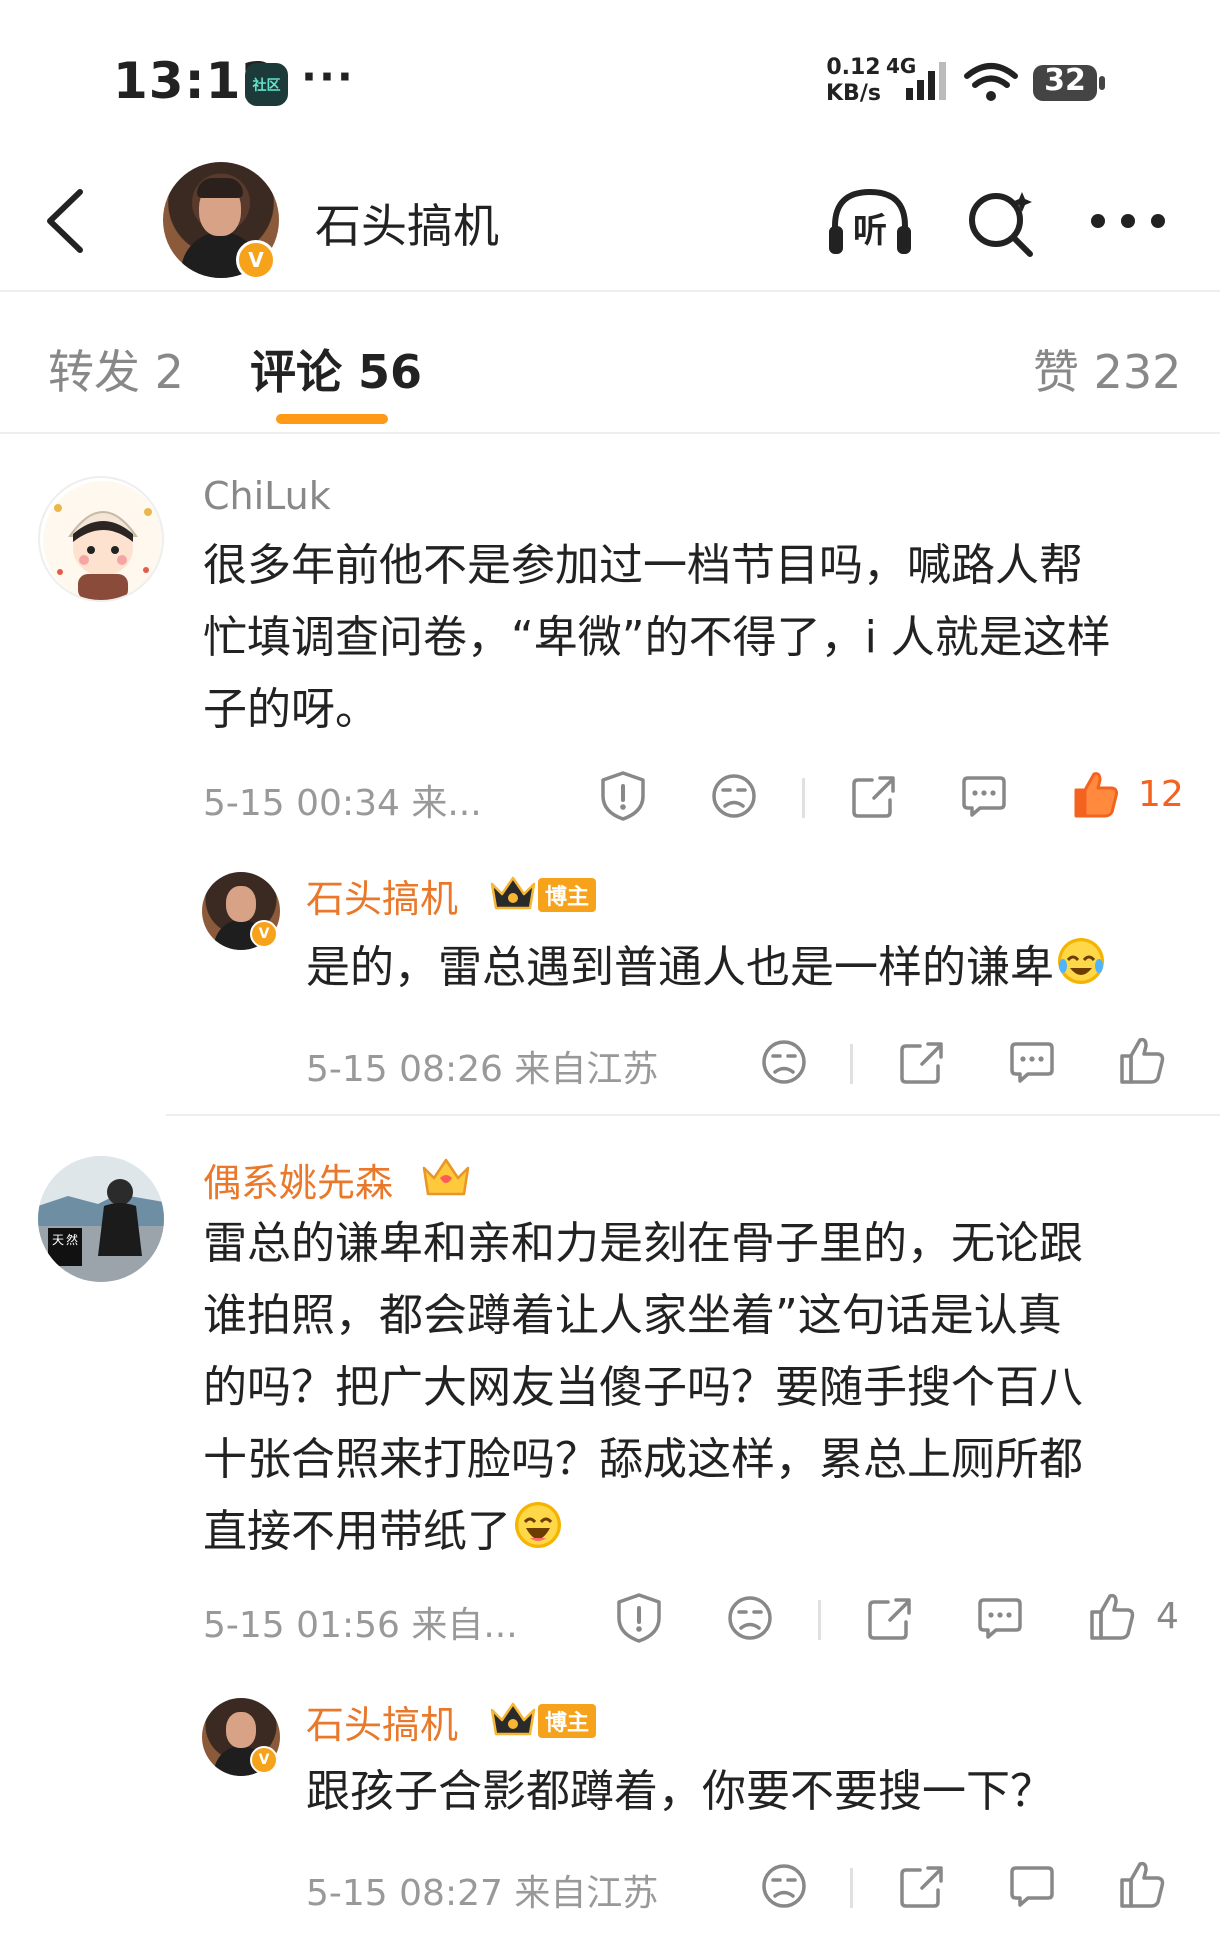 The width and height of the screenshot is (1220, 1933). Describe the element at coordinates (482, 1893) in the screenshot. I see `reply-meta: 5-15 08:27 来自江苏` at that location.